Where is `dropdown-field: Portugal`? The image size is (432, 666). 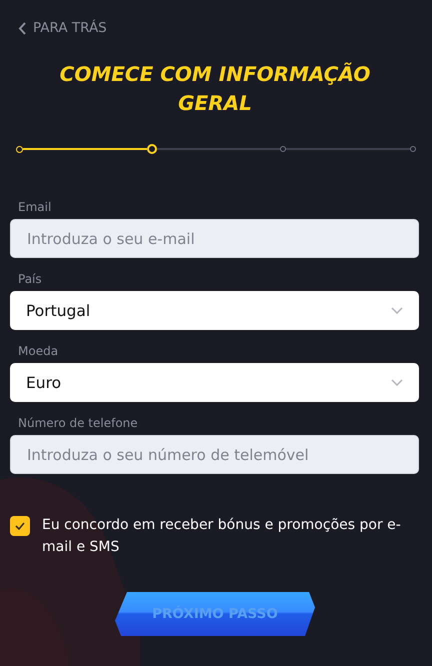 dropdown-field: Portugal is located at coordinates (214, 310).